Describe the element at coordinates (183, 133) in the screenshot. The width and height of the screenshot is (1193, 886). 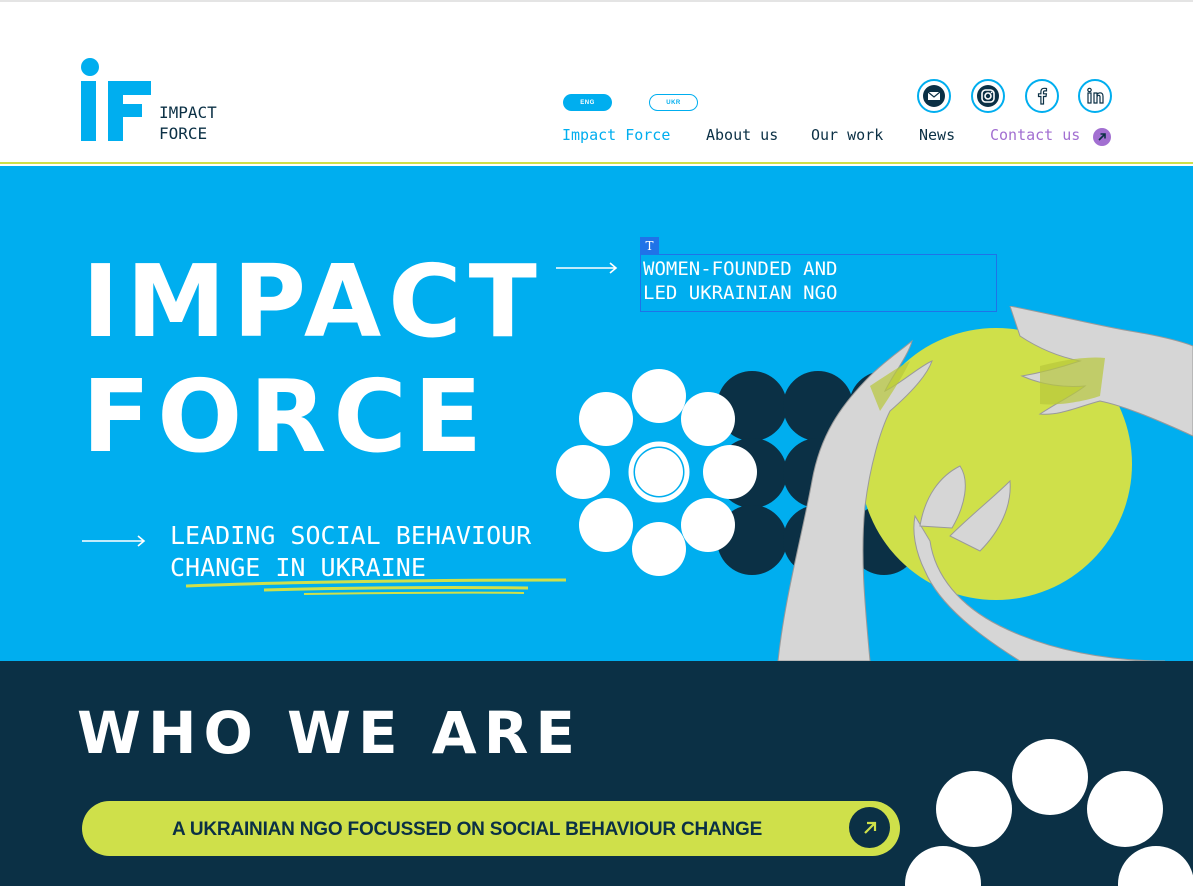
I see `logo-line-2: FORCE` at that location.